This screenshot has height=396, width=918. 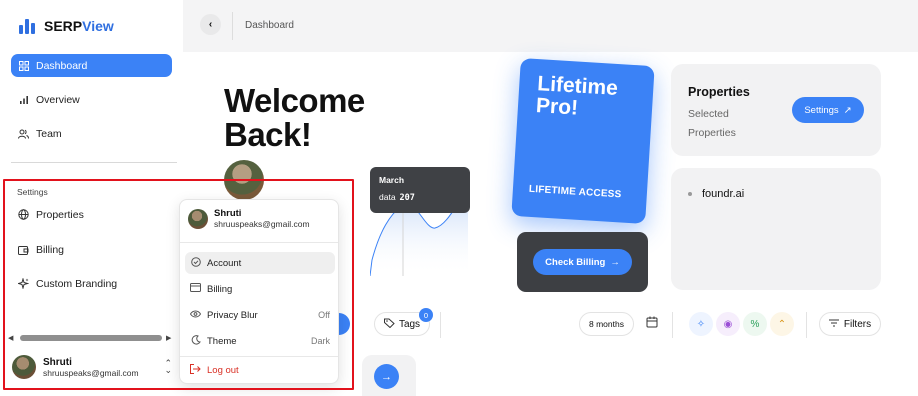 I want to click on top-bar: ‹ Dashboard, so click(x=550, y=26).